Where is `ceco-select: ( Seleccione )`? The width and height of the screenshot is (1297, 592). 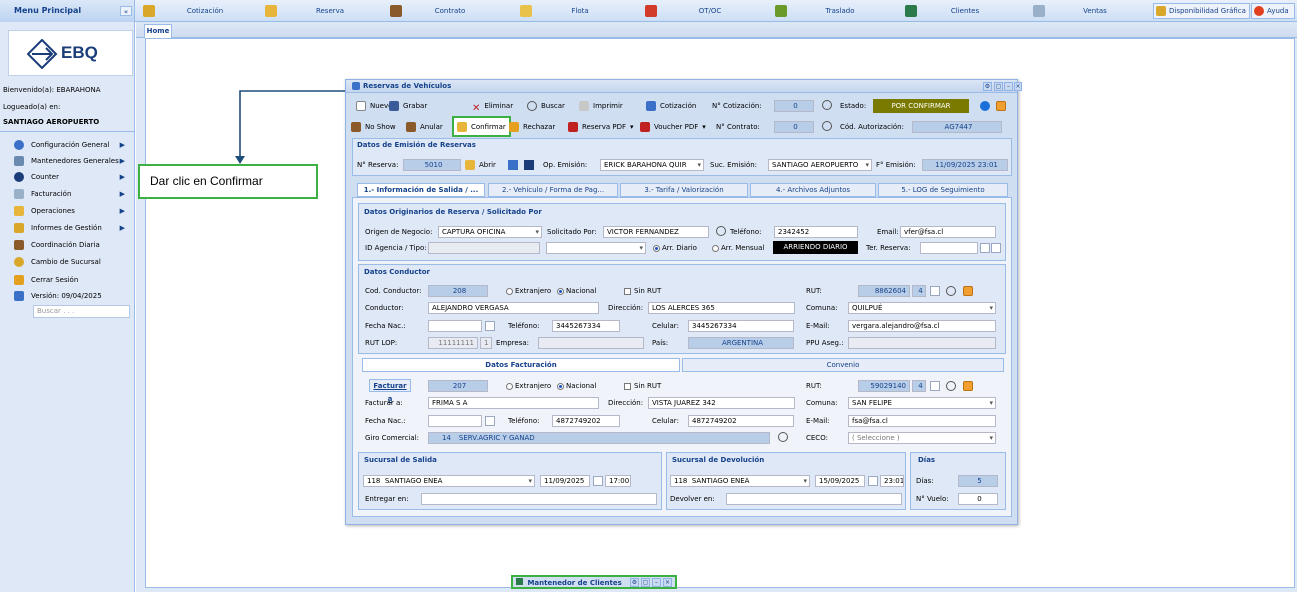 ceco-select: ( Seleccione ) is located at coordinates (922, 438).